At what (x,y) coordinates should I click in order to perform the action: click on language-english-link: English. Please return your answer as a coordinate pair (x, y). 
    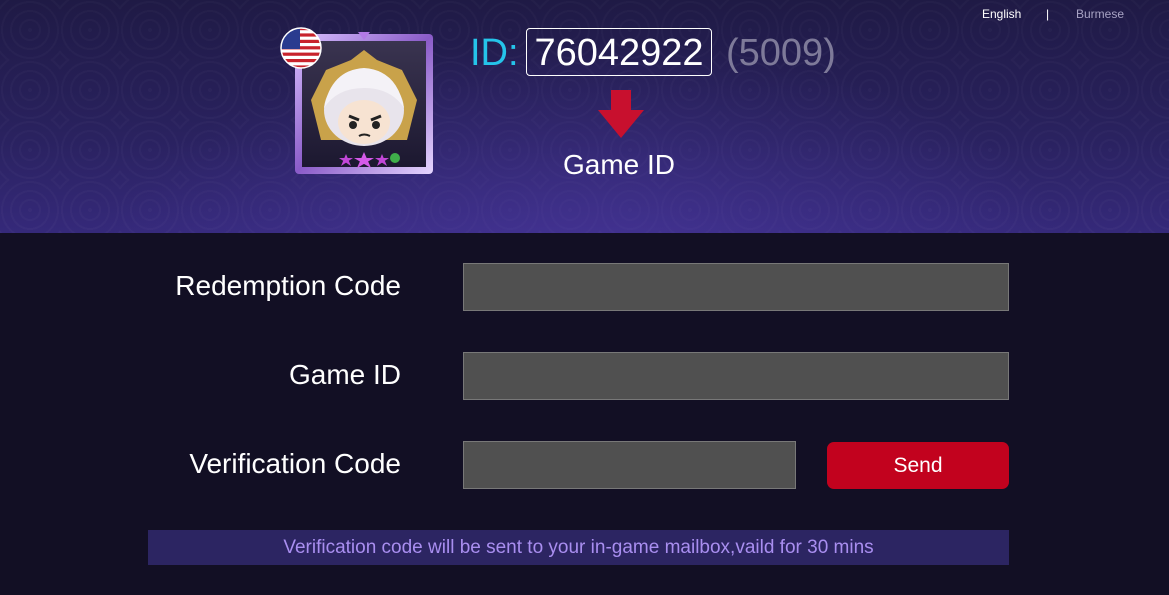
    Looking at the image, I should click on (1001, 14).